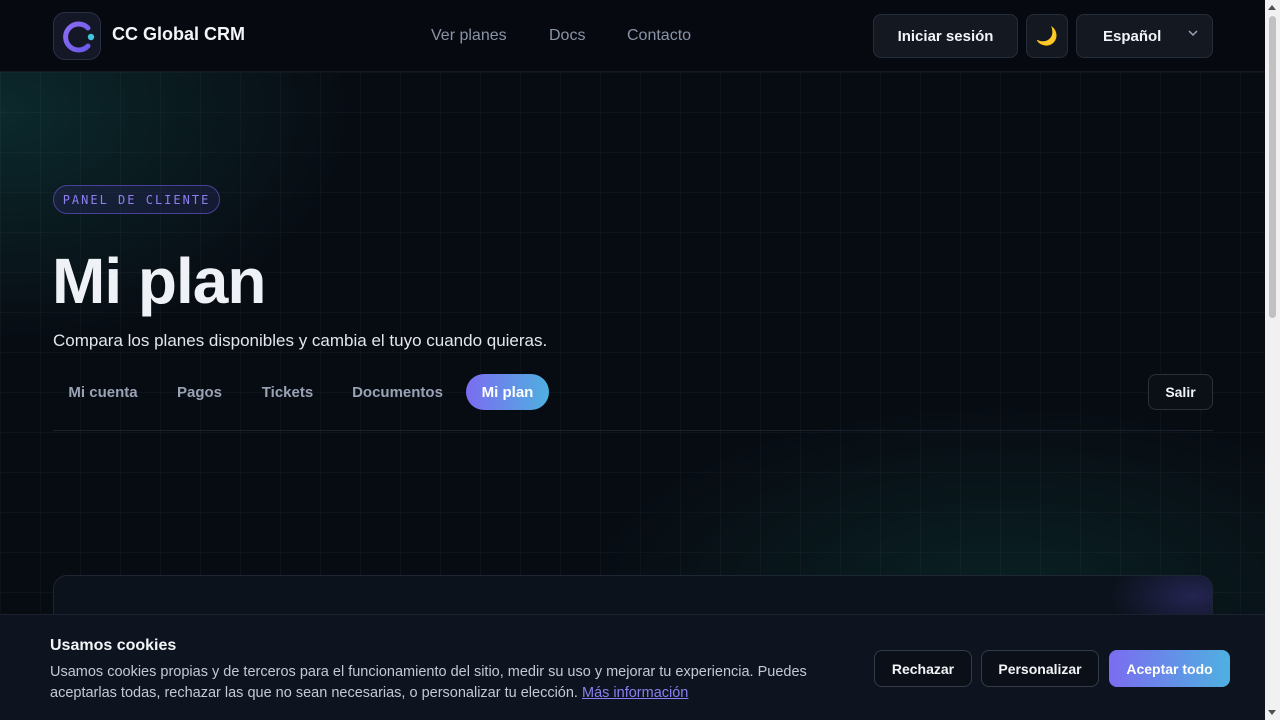 Image resolution: width=1280 pixels, height=720 pixels. What do you see at coordinates (397, 392) in the screenshot?
I see `tab-documents: Documentos` at bounding box center [397, 392].